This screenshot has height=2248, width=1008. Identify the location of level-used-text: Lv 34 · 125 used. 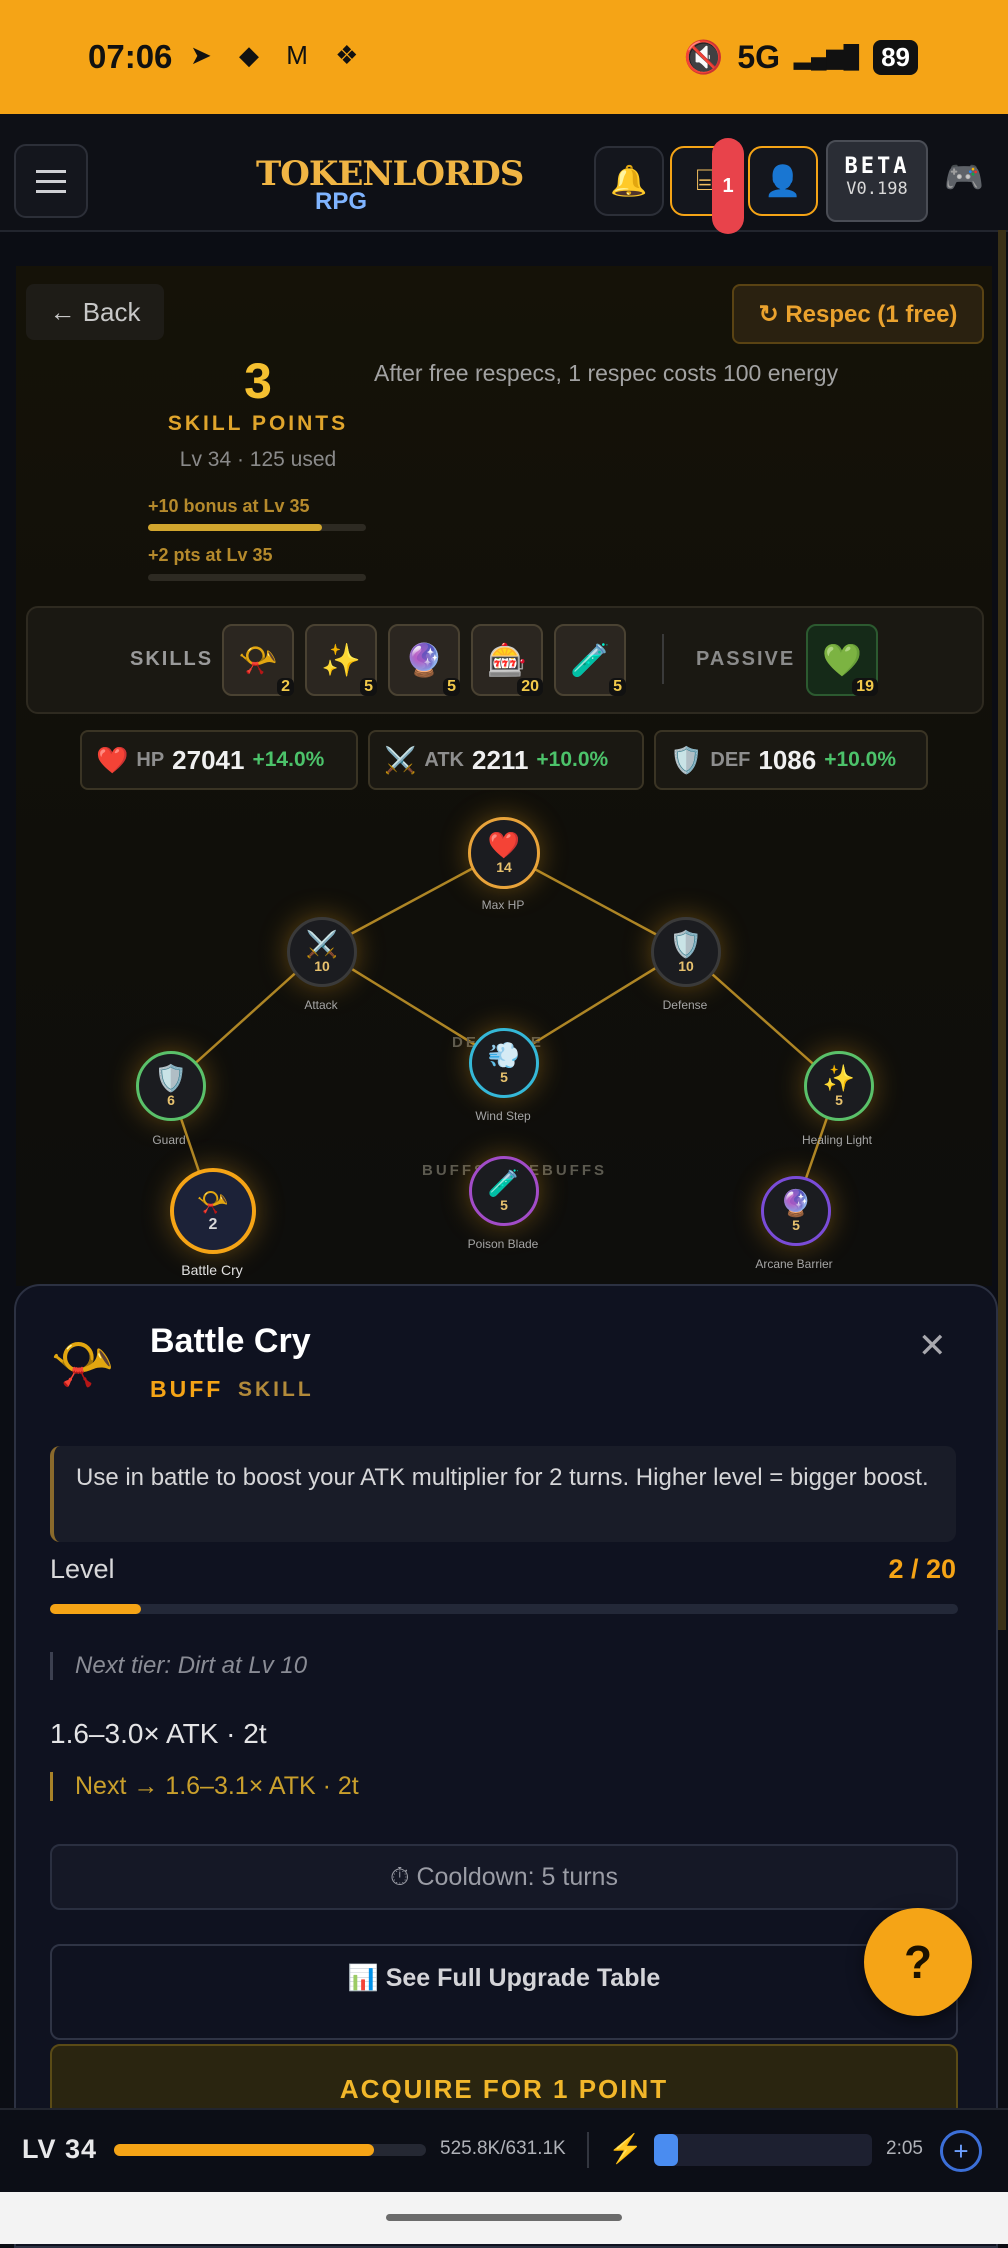
(258, 459).